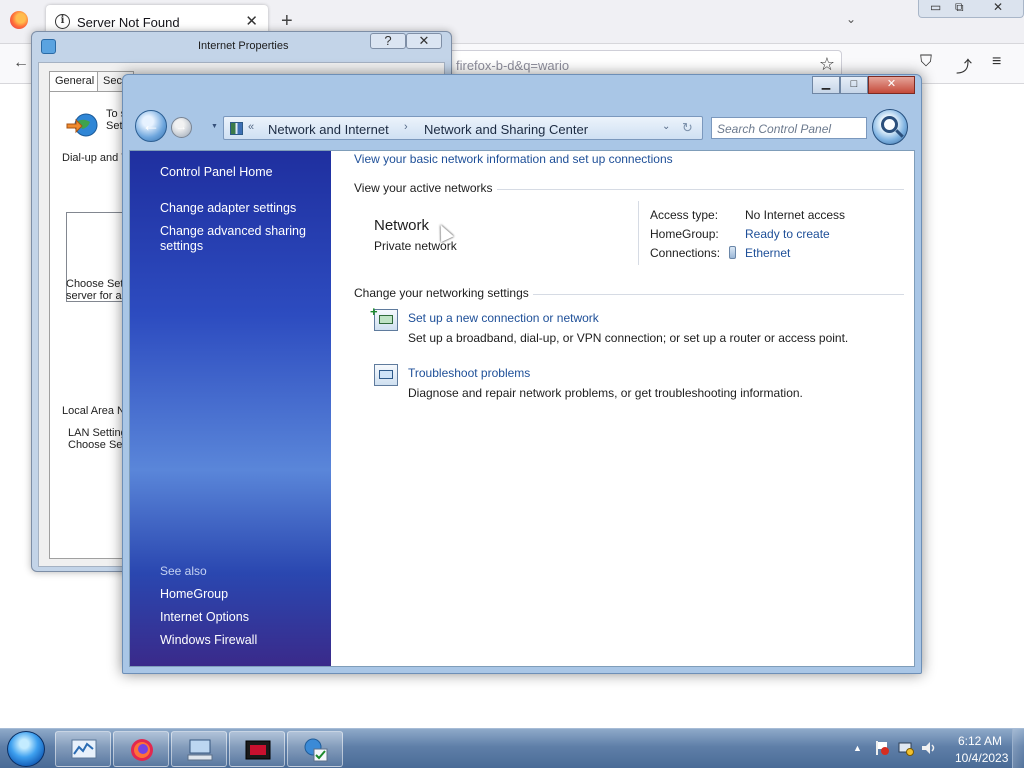 The height and width of the screenshot is (768, 1024). I want to click on vertical-divider, so click(638, 233).